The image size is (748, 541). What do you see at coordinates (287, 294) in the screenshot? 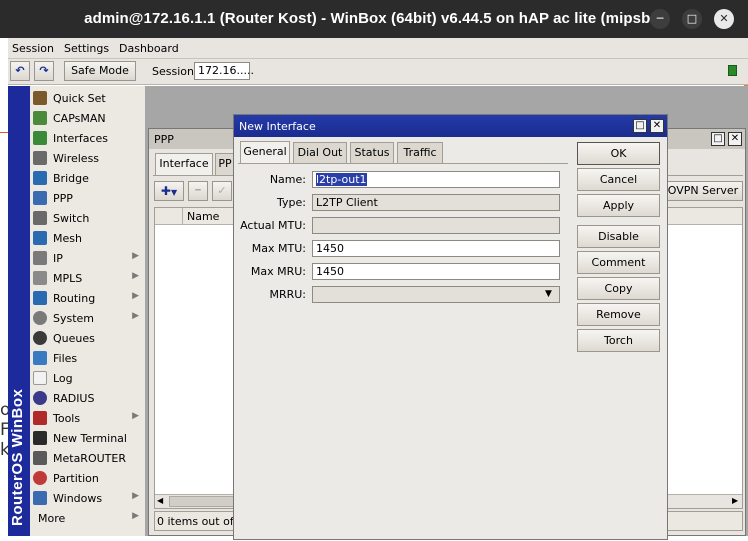
I see `mrru-label: MRRU:` at bounding box center [287, 294].